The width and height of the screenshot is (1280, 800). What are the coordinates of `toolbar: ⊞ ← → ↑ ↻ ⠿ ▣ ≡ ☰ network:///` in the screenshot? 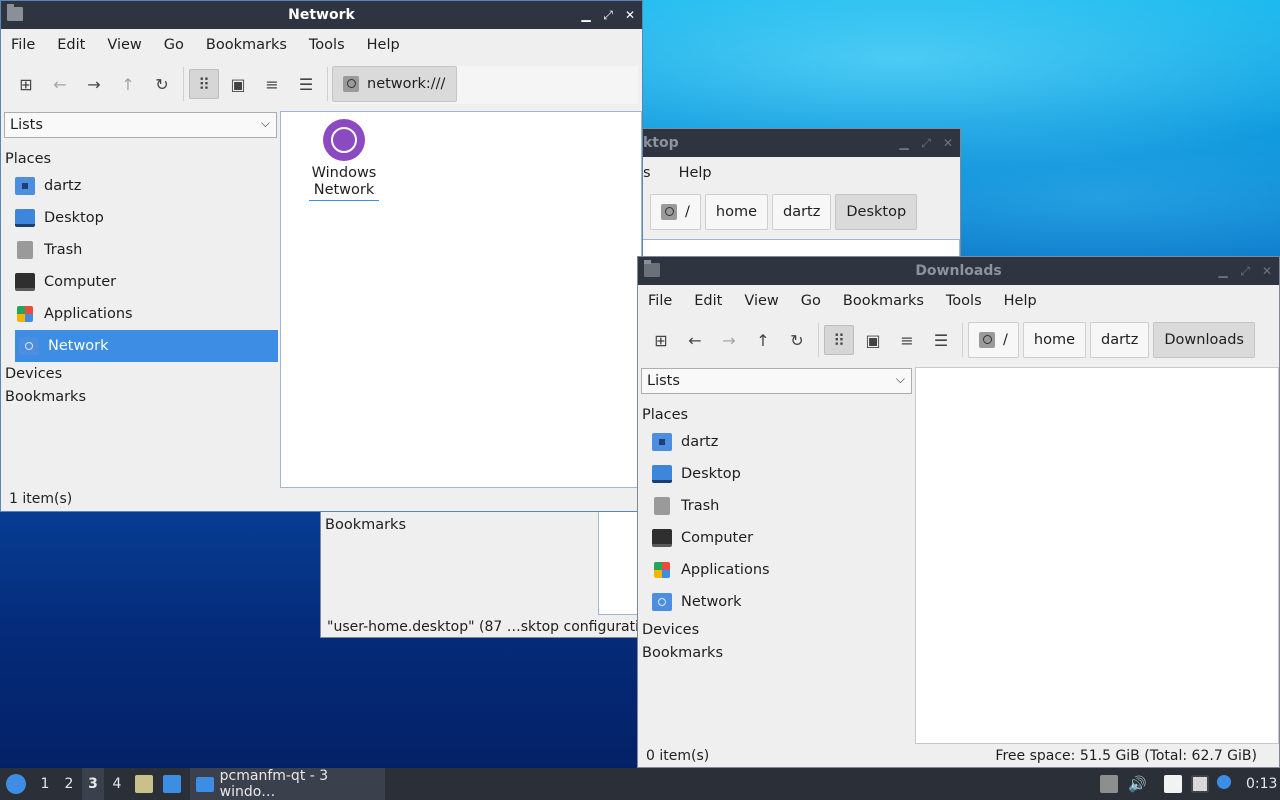 It's located at (321, 84).